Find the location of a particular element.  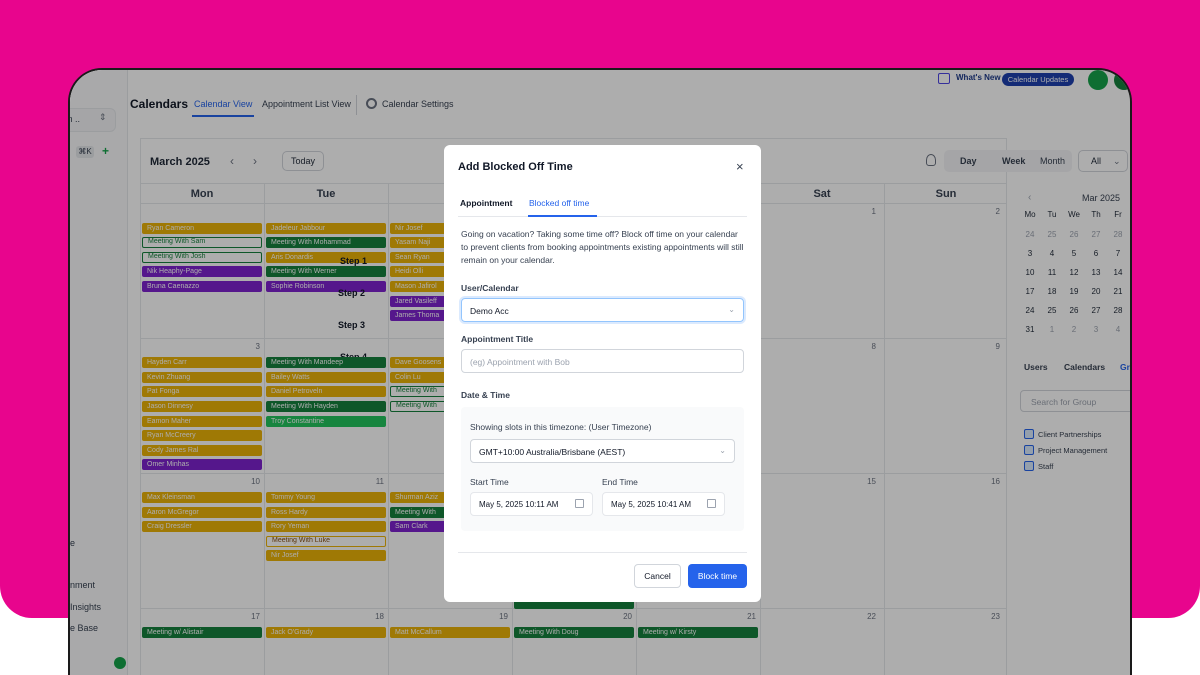

timezone-select: GMT+10:00 Australia/Brisbane (AEST) ⌄ is located at coordinates (602, 451).